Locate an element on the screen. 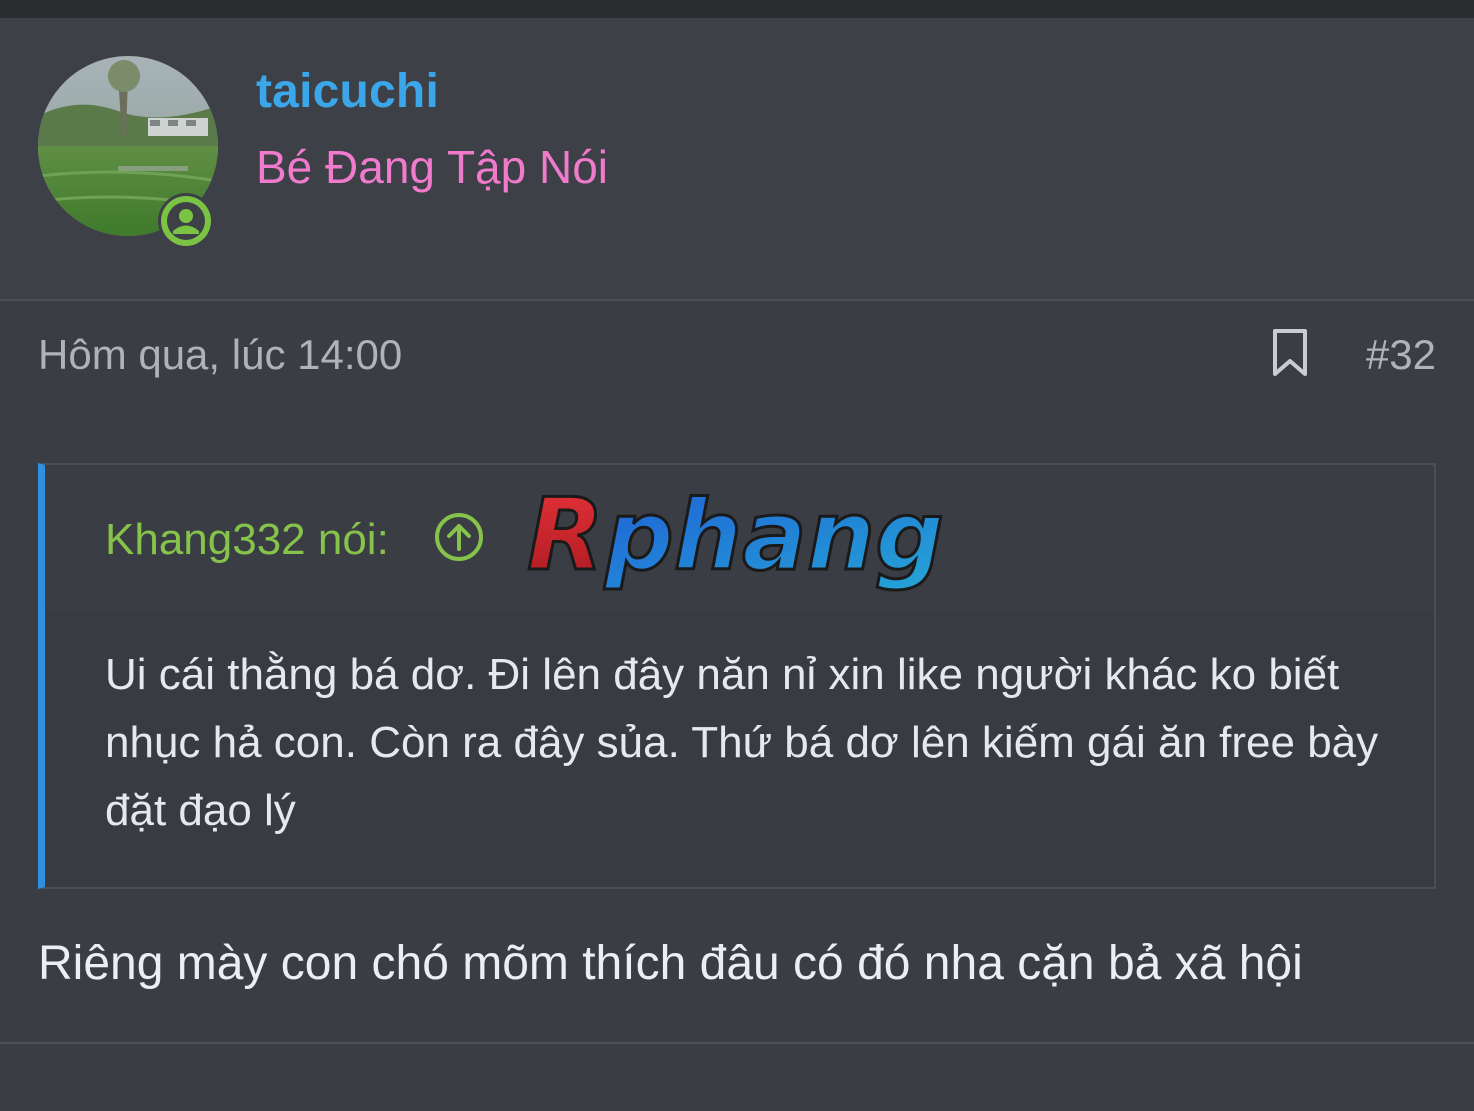 The width and height of the screenshot is (1474, 1111). arrow-up-circle-icon is located at coordinates (459, 537).